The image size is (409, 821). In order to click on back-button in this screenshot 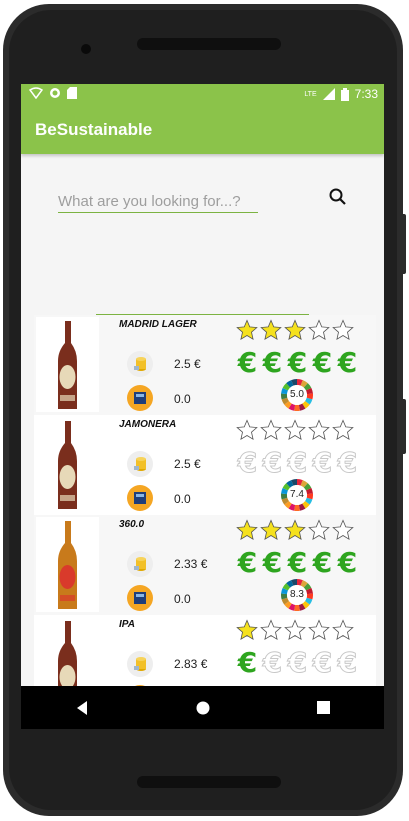, I will do `click(82, 708)`.